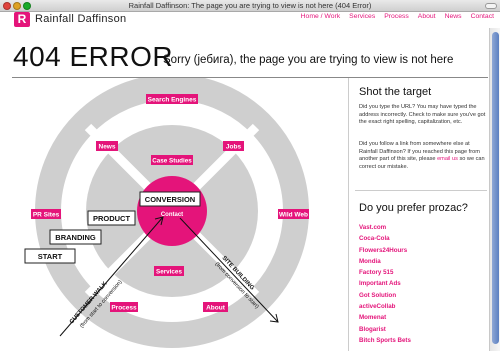 Image resolution: width=500 pixels, height=351 pixels. What do you see at coordinates (385, 331) in the screenshot?
I see `prozac-link: Blogarist` at bounding box center [385, 331].